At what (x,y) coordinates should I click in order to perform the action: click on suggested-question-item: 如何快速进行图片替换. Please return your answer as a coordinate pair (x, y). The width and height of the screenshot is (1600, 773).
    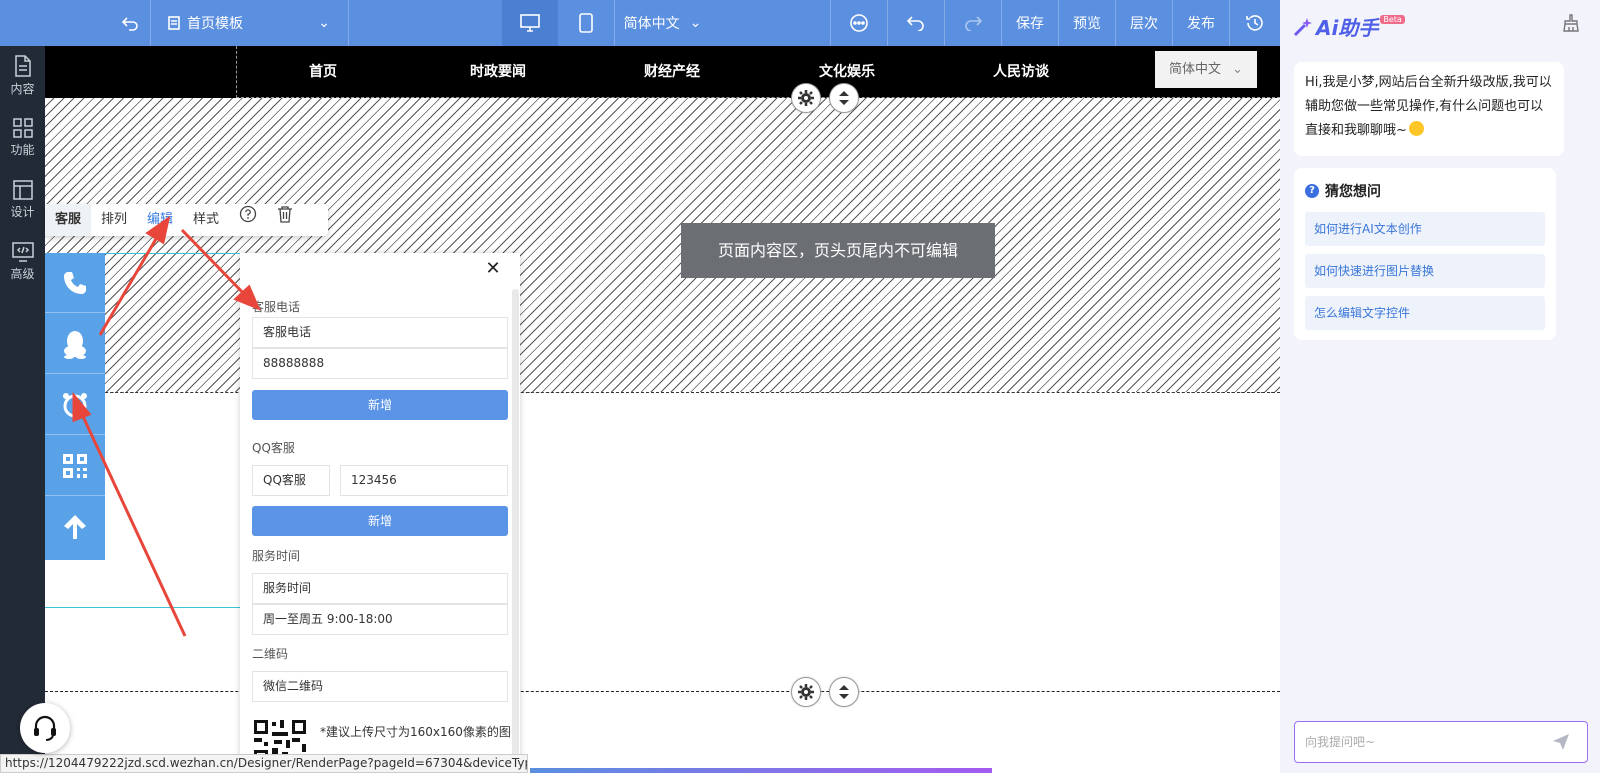
    Looking at the image, I should click on (1425, 271).